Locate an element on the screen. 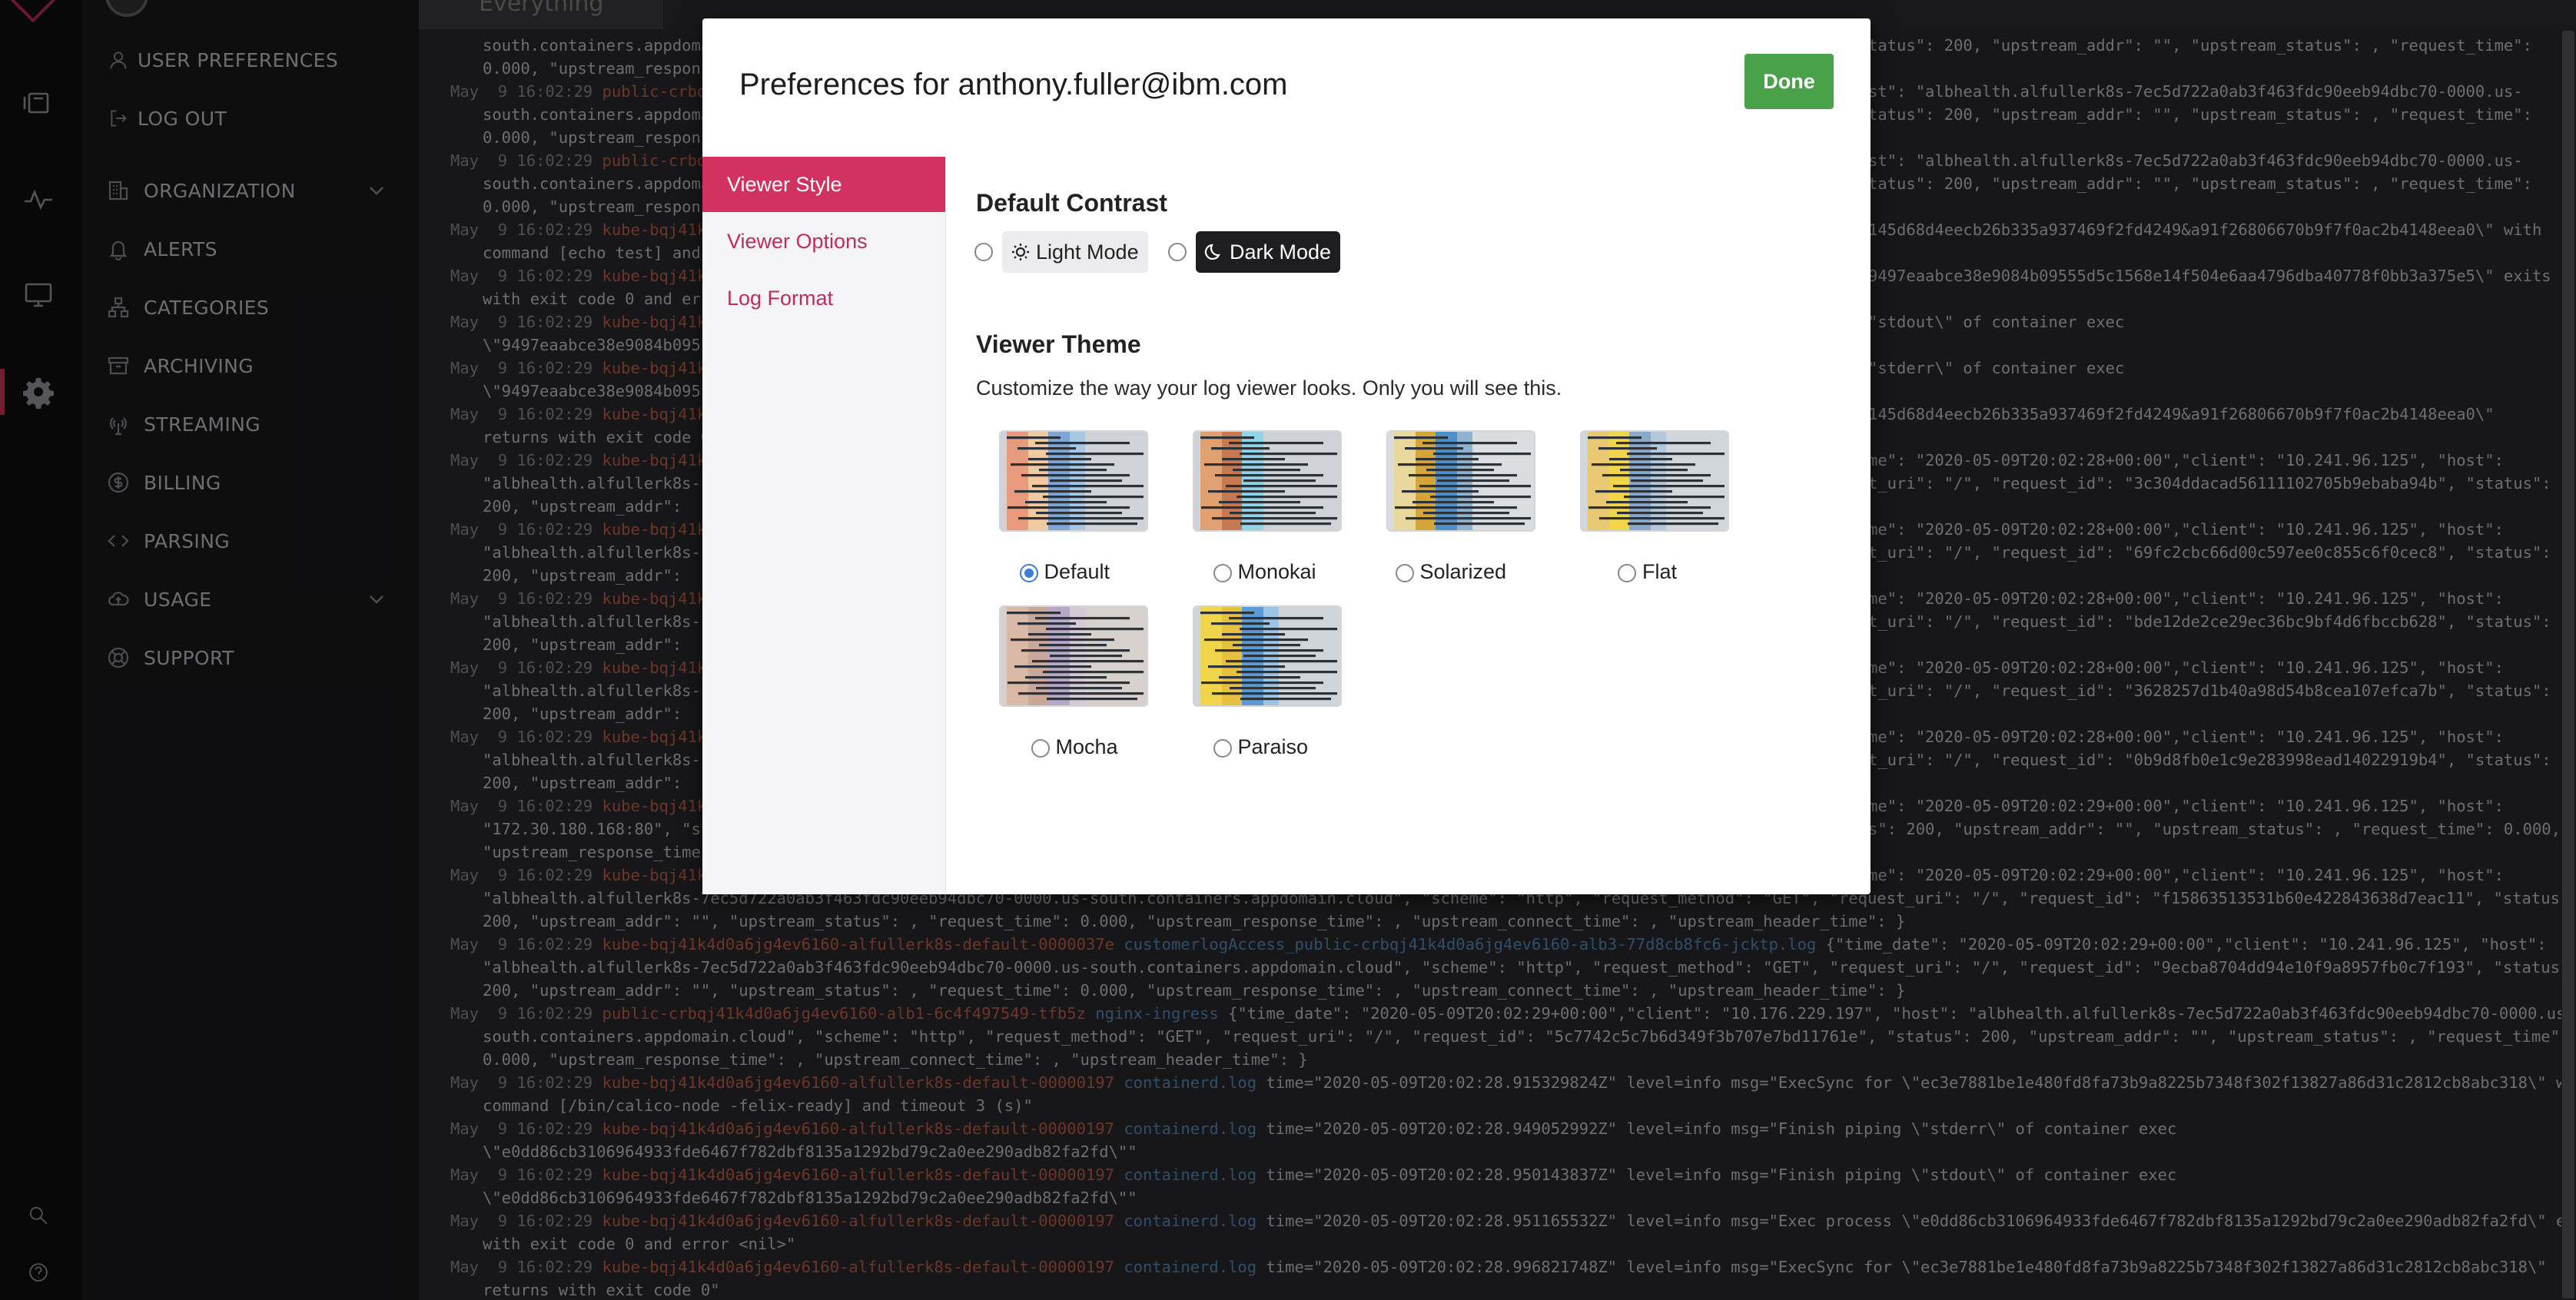 Image resolution: width=2576 pixels, height=1300 pixels. theme-preview-flat is located at coordinates (1654, 481).